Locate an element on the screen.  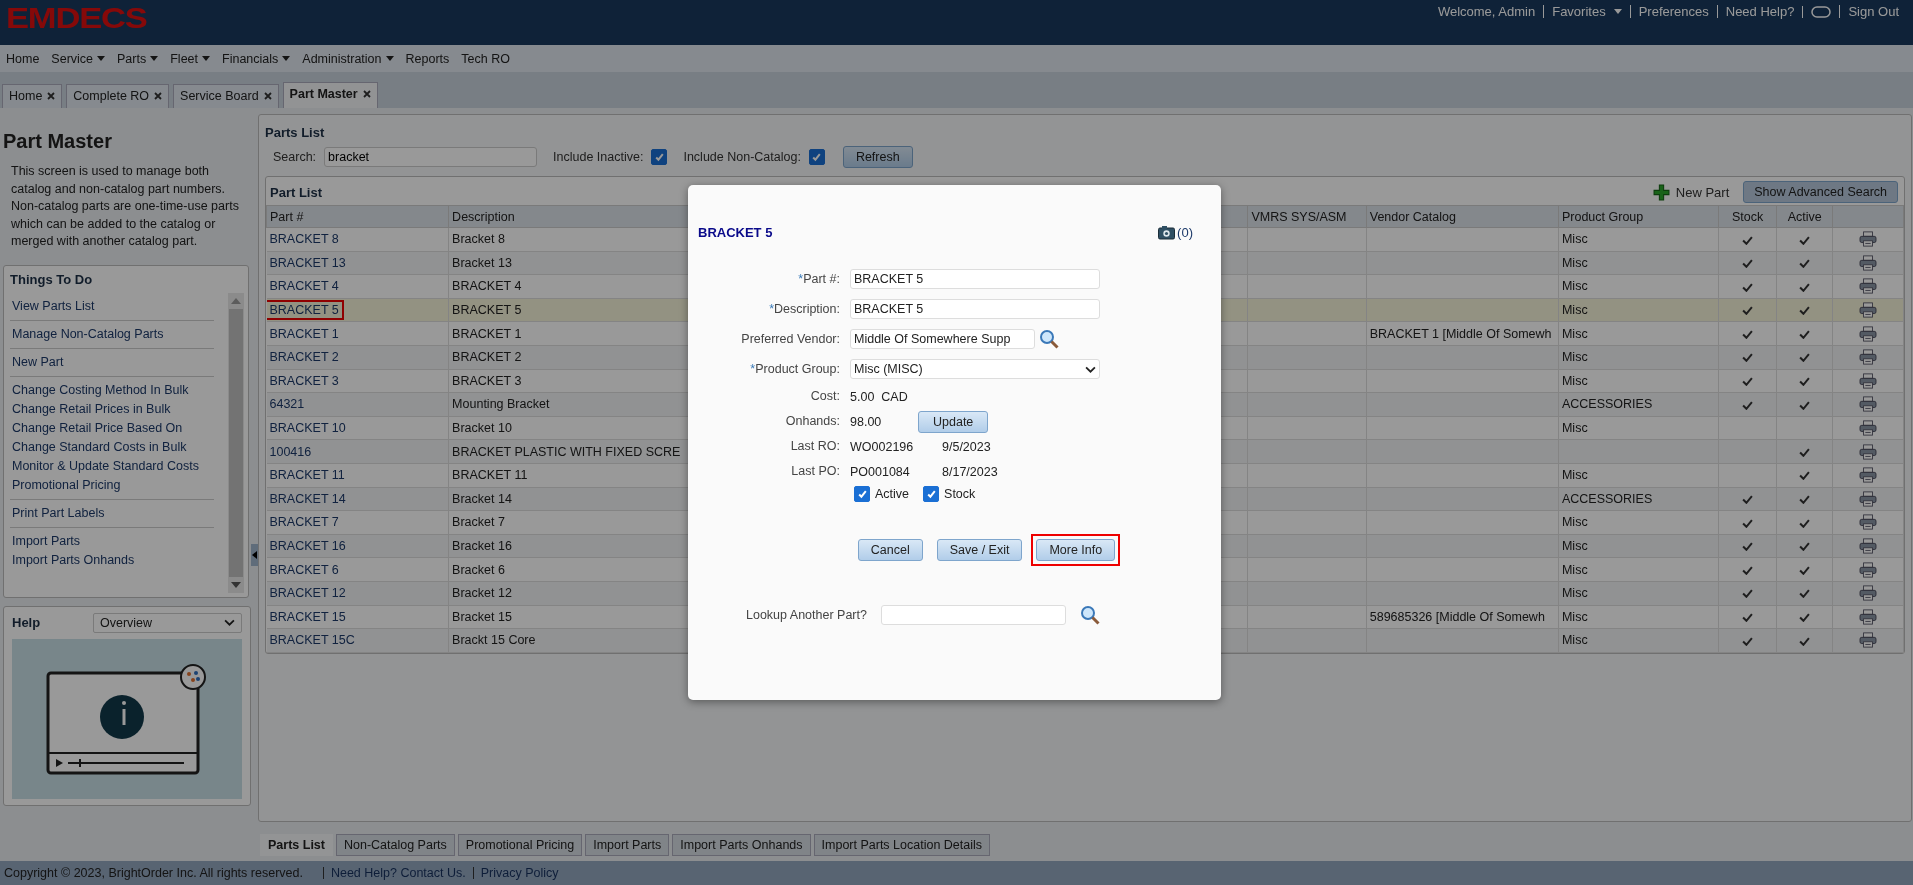
part-number-link: BRACKET 15 is located at coordinates (308, 616).